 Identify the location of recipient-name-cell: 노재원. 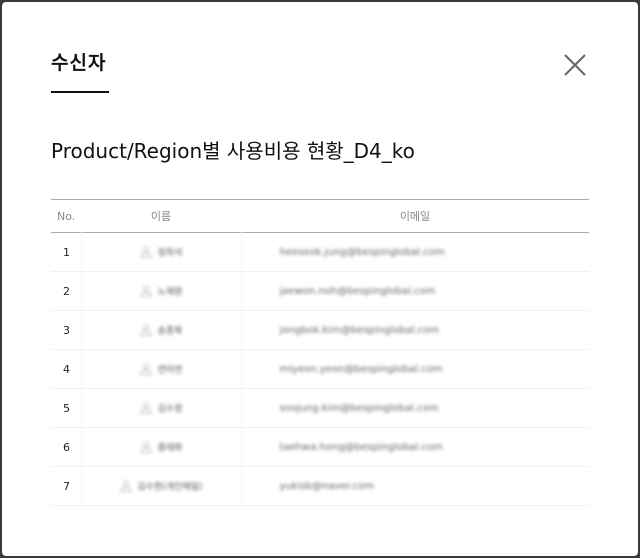
(161, 291).